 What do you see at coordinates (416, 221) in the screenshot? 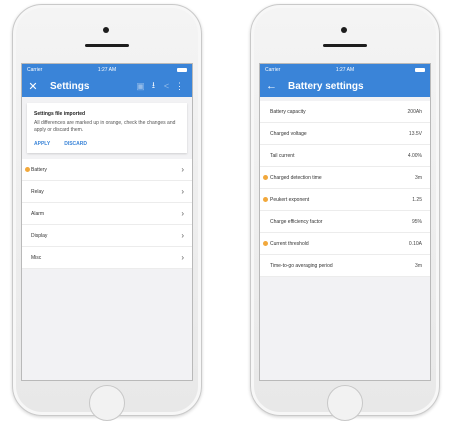
I see `setting-value: 95%` at bounding box center [416, 221].